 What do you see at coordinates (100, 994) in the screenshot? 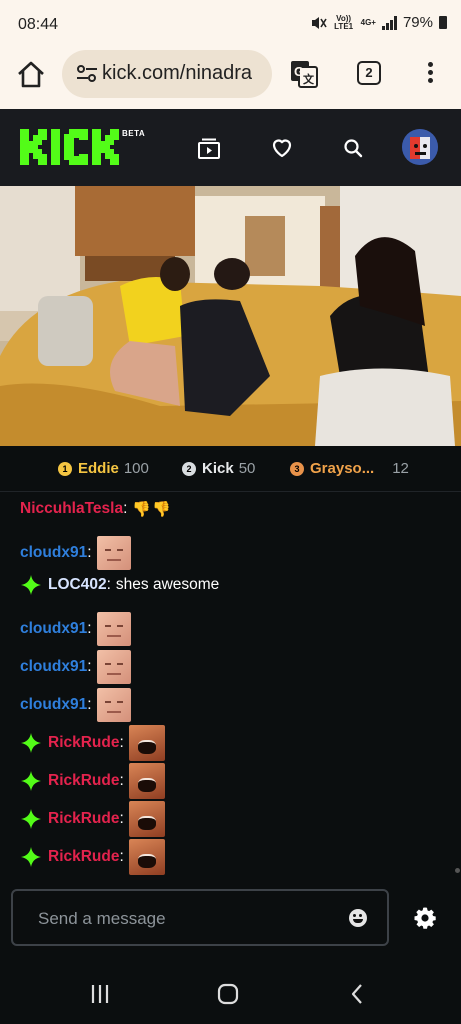
I see `recent-apps-icon` at bounding box center [100, 994].